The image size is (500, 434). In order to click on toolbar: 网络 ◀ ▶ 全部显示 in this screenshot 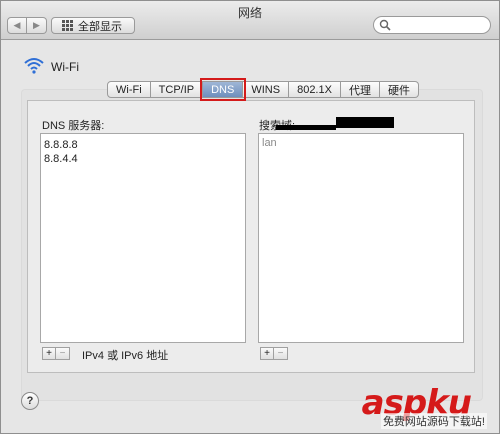, I will do `click(250, 20)`.